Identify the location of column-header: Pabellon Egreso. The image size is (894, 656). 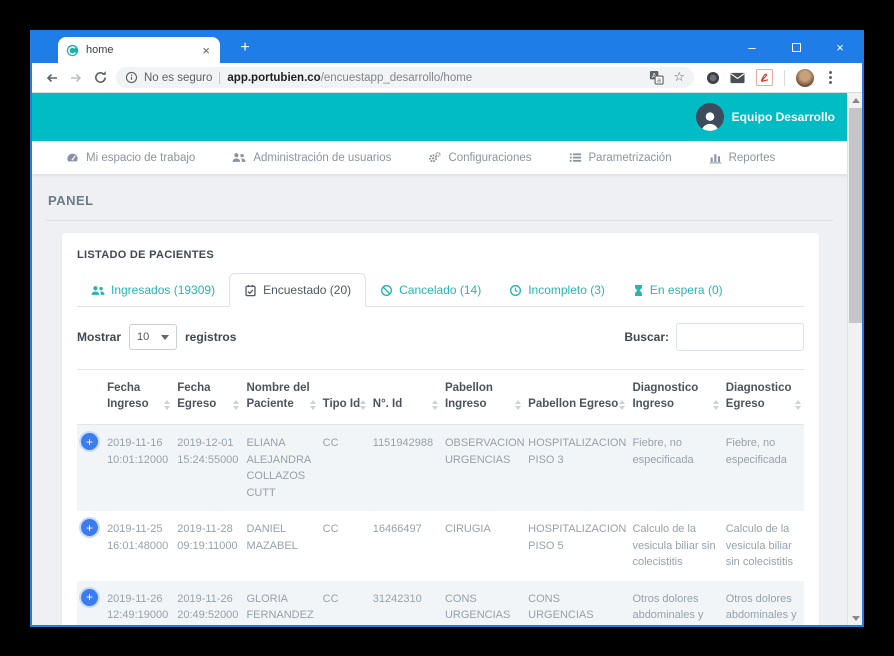
(576, 397).